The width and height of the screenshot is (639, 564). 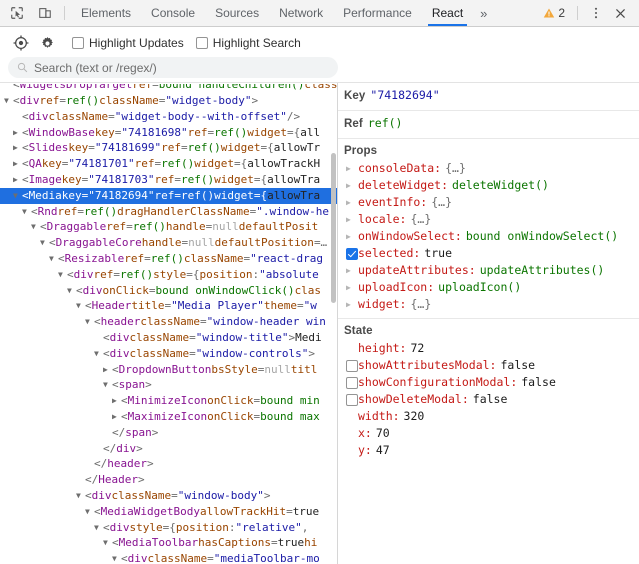 I want to click on tree-row: ▼ < div className = "window-controls" >, so click(x=168, y=354).